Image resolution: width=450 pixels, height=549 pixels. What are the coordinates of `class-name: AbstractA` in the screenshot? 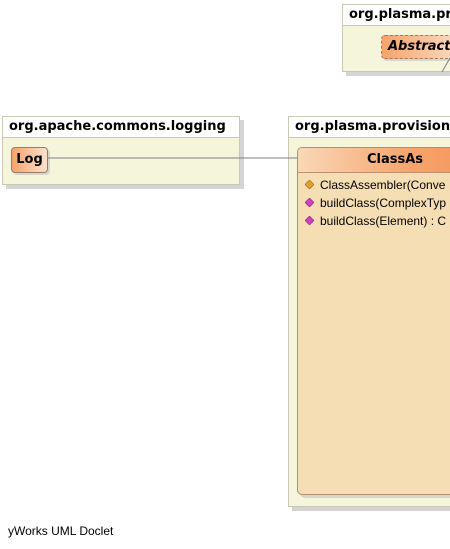 It's located at (419, 46).